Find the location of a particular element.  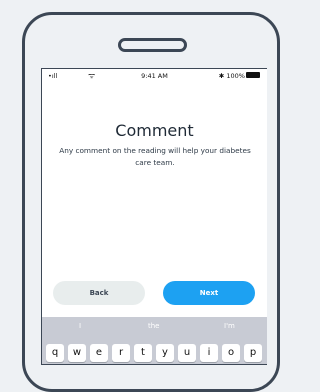

key-e: e is located at coordinates (99, 353).